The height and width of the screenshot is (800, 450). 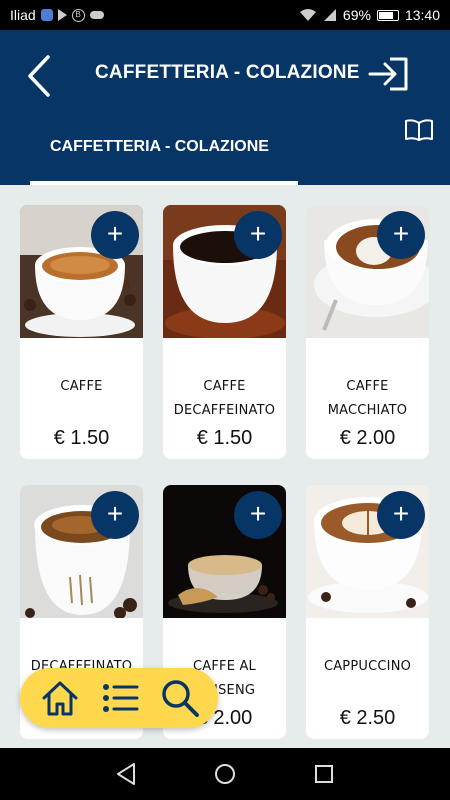 What do you see at coordinates (227, 72) in the screenshot?
I see `page-title: CAFFETTERIA - COLAZIONE` at bounding box center [227, 72].